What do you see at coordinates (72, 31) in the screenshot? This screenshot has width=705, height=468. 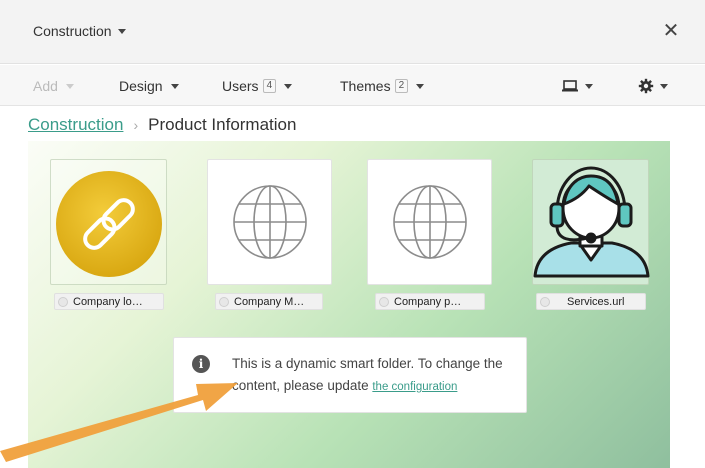 I see `workspace-label: Construction` at bounding box center [72, 31].